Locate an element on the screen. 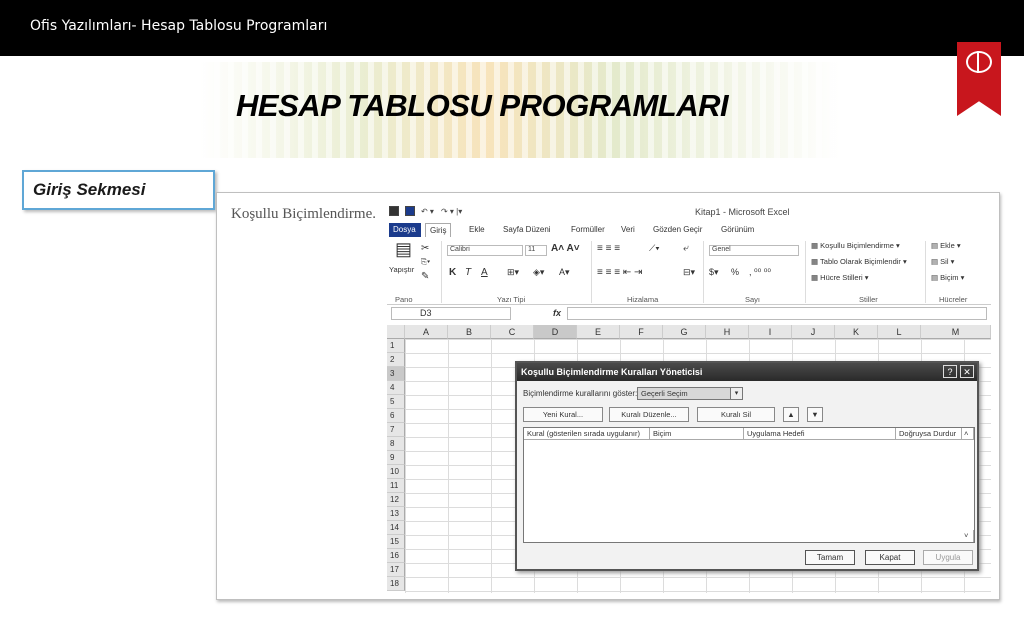 The height and width of the screenshot is (640, 1024). row-header: 11 is located at coordinates (396, 486).